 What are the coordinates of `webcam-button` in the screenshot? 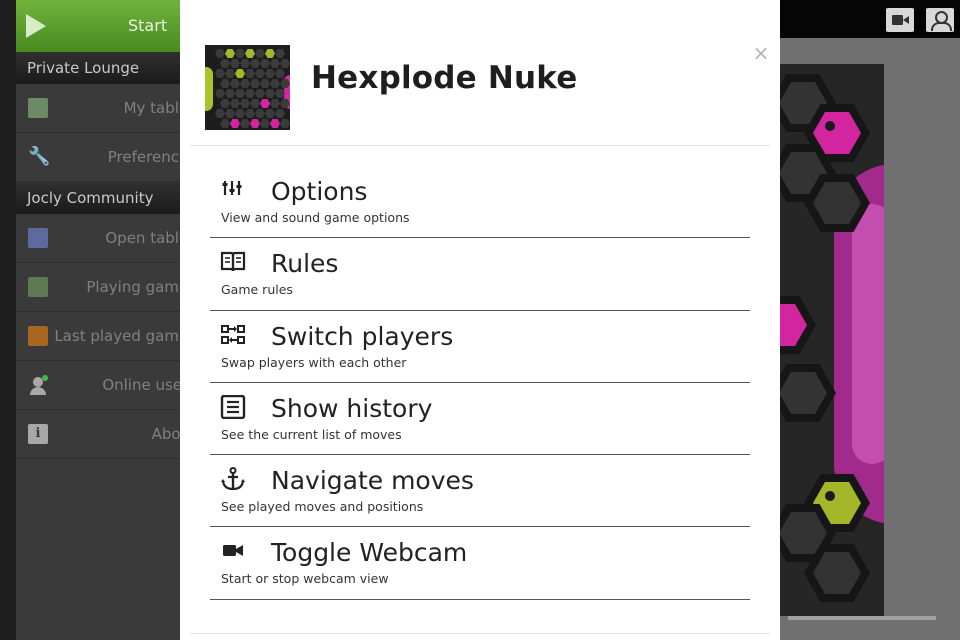 It's located at (900, 20).